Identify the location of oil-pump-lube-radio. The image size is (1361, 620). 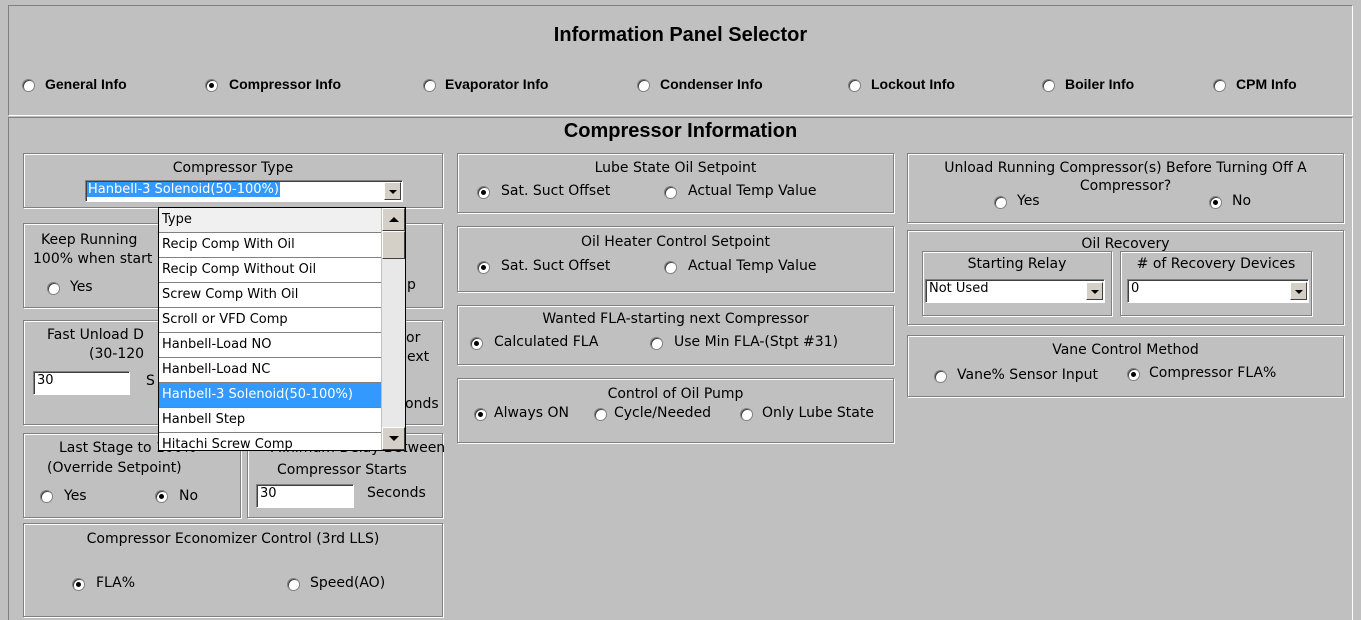
(746, 414).